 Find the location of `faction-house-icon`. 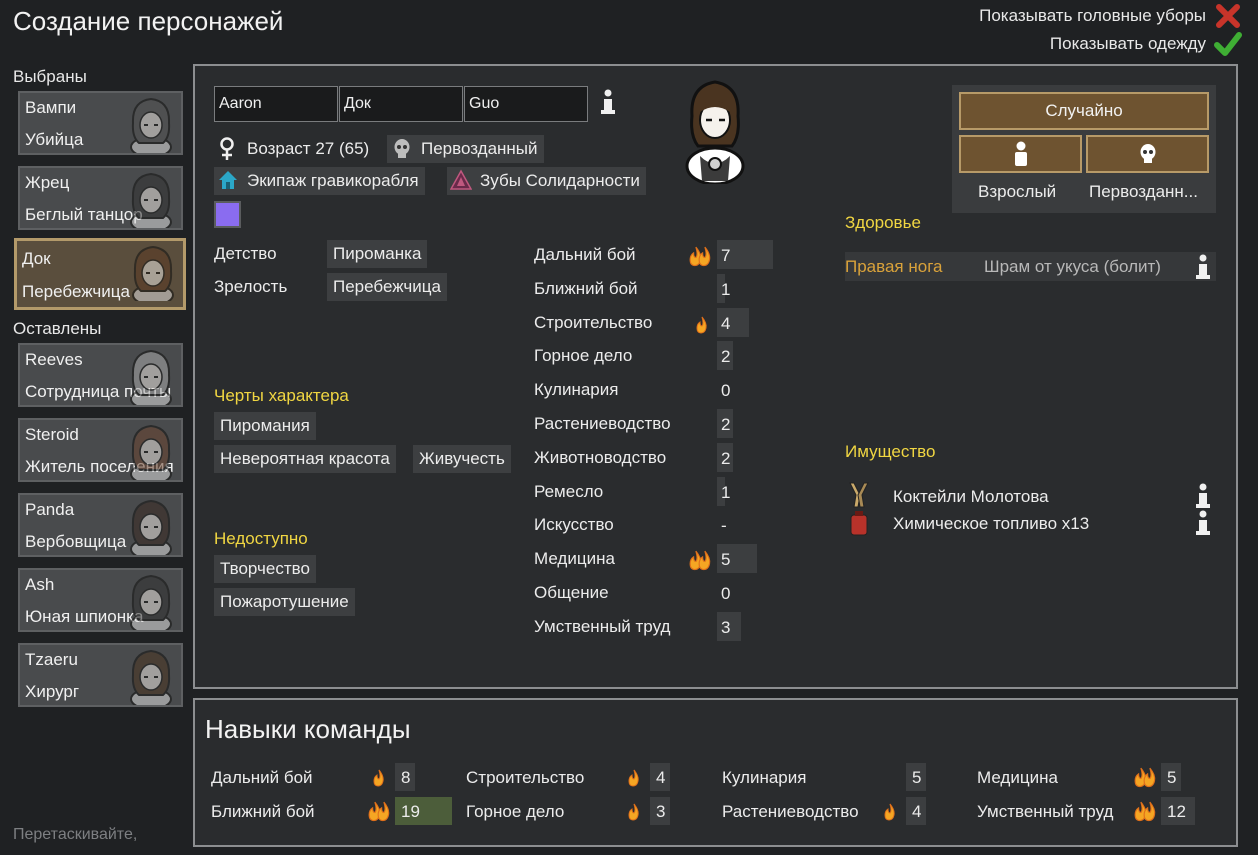

faction-house-icon is located at coordinates (228, 180).